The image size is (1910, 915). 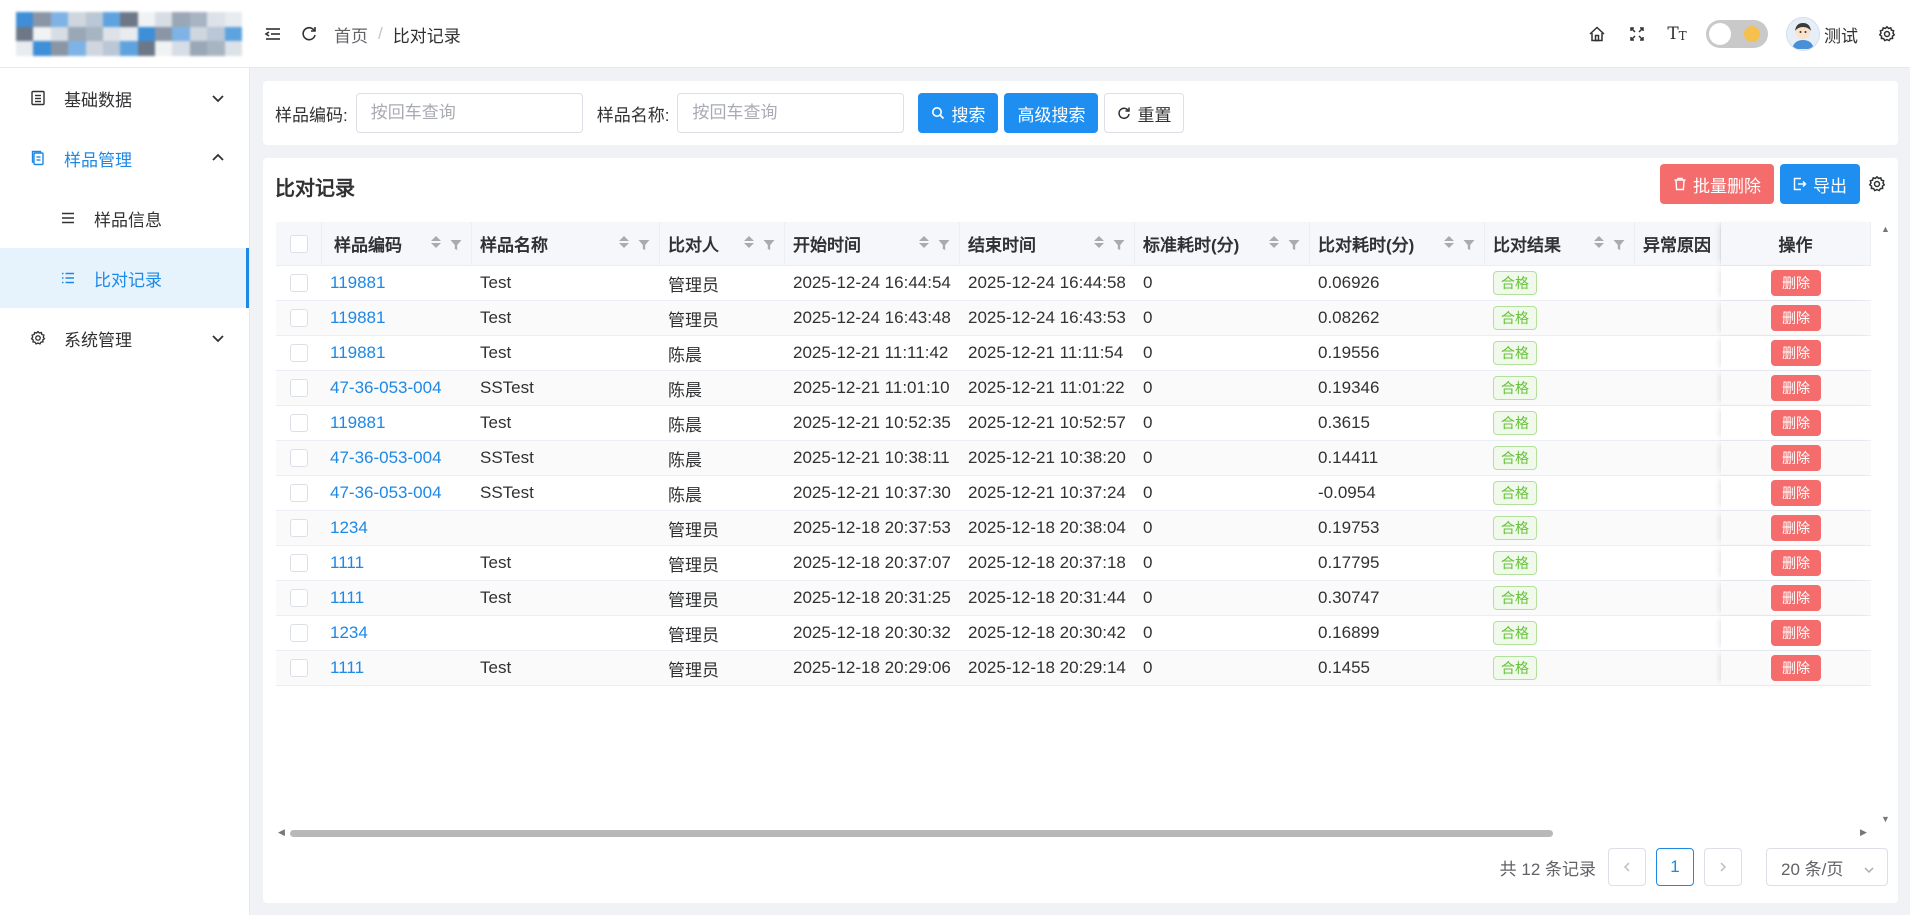 What do you see at coordinates (958, 113) in the screenshot?
I see `search-button: 搜索` at bounding box center [958, 113].